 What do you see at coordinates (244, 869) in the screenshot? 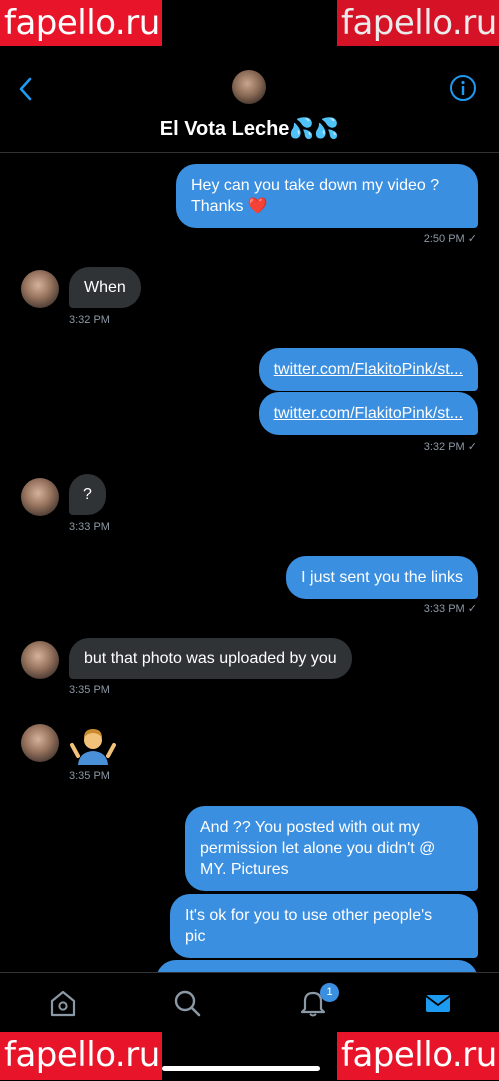
I see `message-text: MY. Pictures` at bounding box center [244, 869].